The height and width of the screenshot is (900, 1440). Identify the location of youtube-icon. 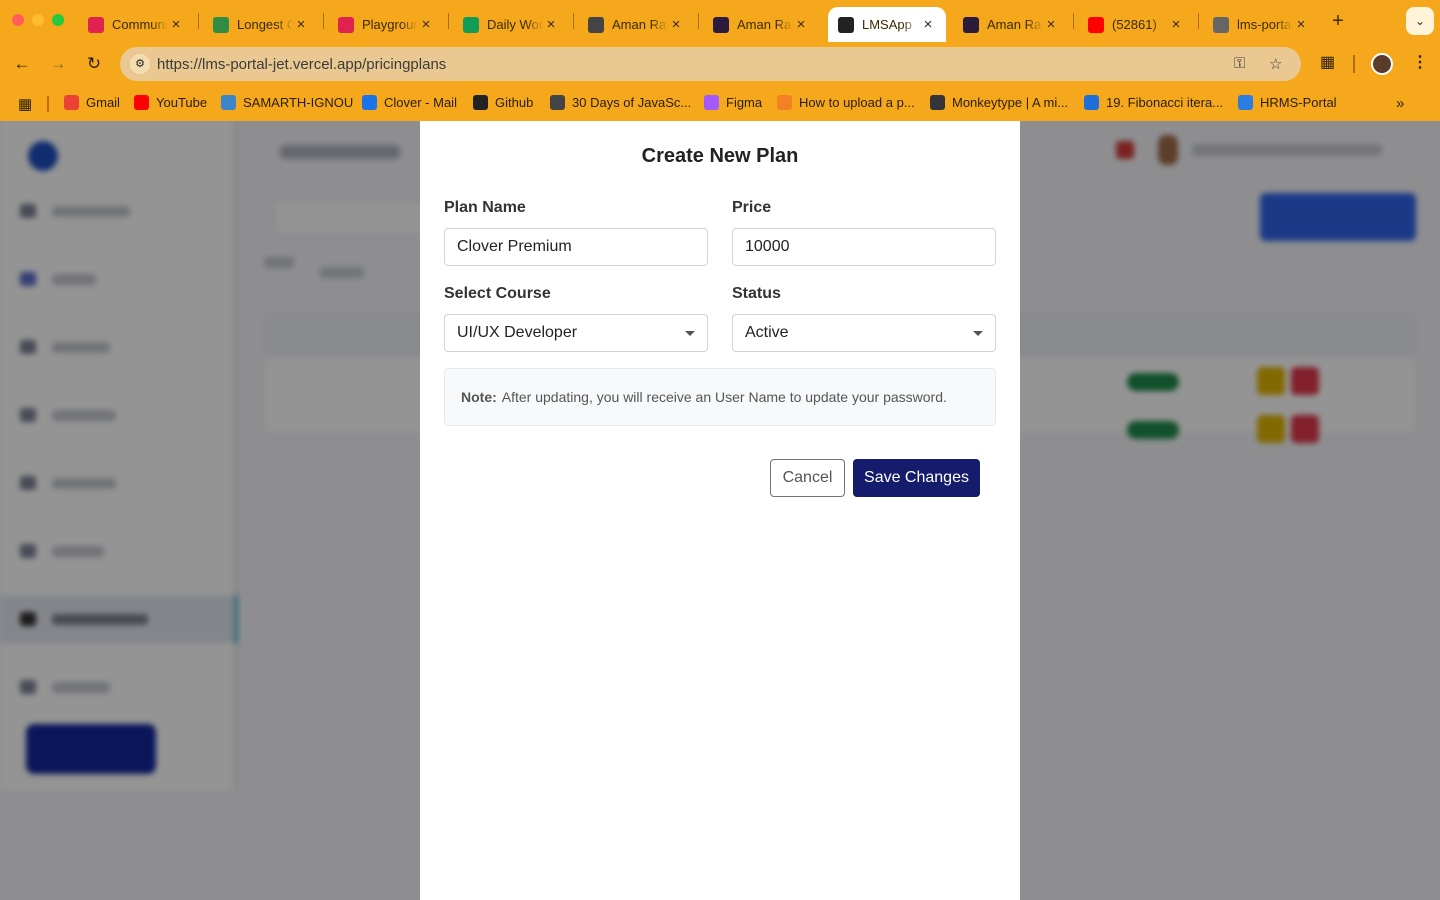
(1096, 24).